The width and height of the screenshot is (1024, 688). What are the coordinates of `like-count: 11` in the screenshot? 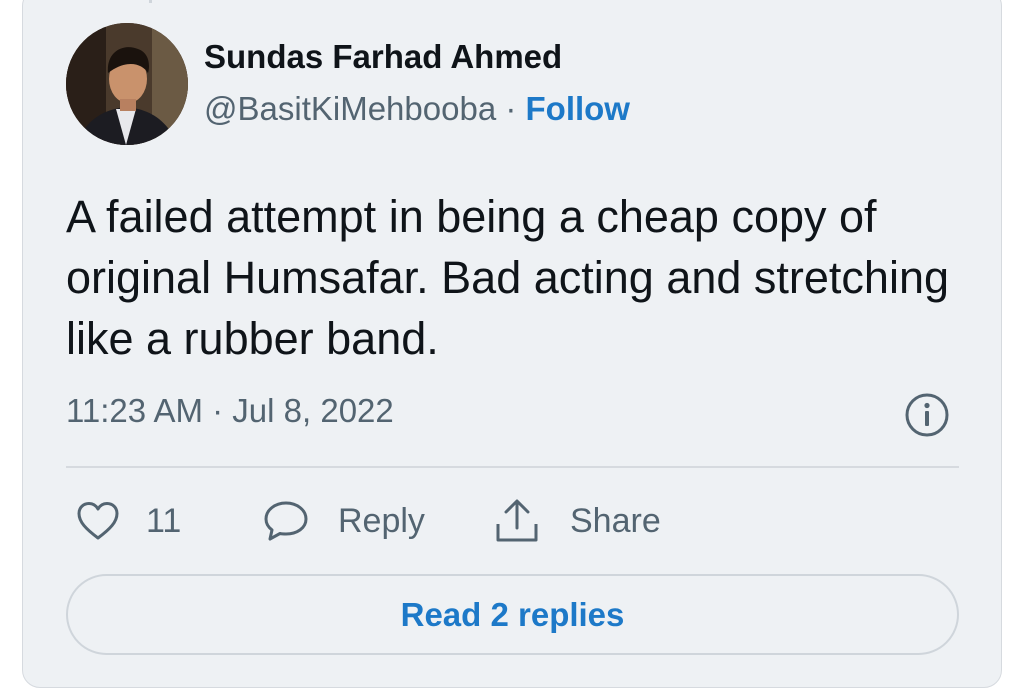 It's located at (164, 520).